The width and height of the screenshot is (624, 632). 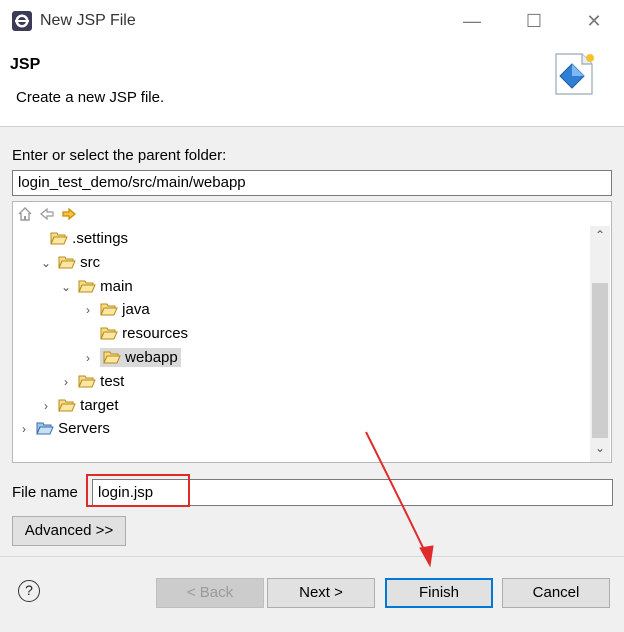 What do you see at coordinates (312, 556) in the screenshot?
I see `footer-divider` at bounding box center [312, 556].